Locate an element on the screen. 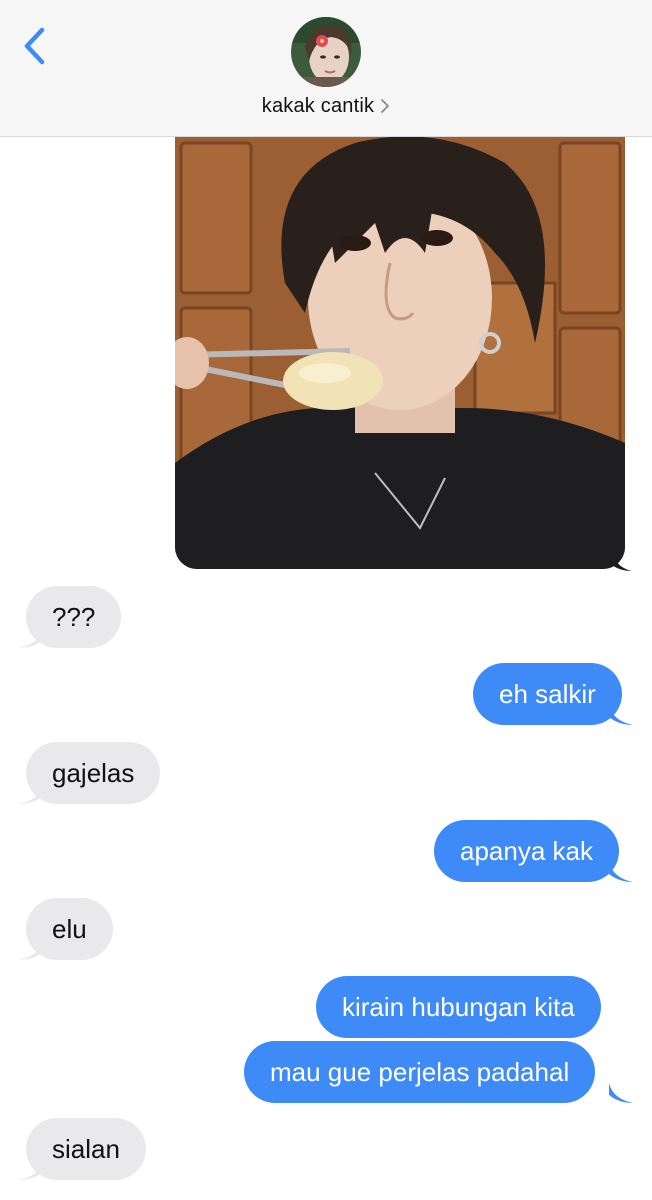 Image resolution: width=652 pixels, height=1200 pixels. conversation-header: kakak cantik is located at coordinates (326, 68).